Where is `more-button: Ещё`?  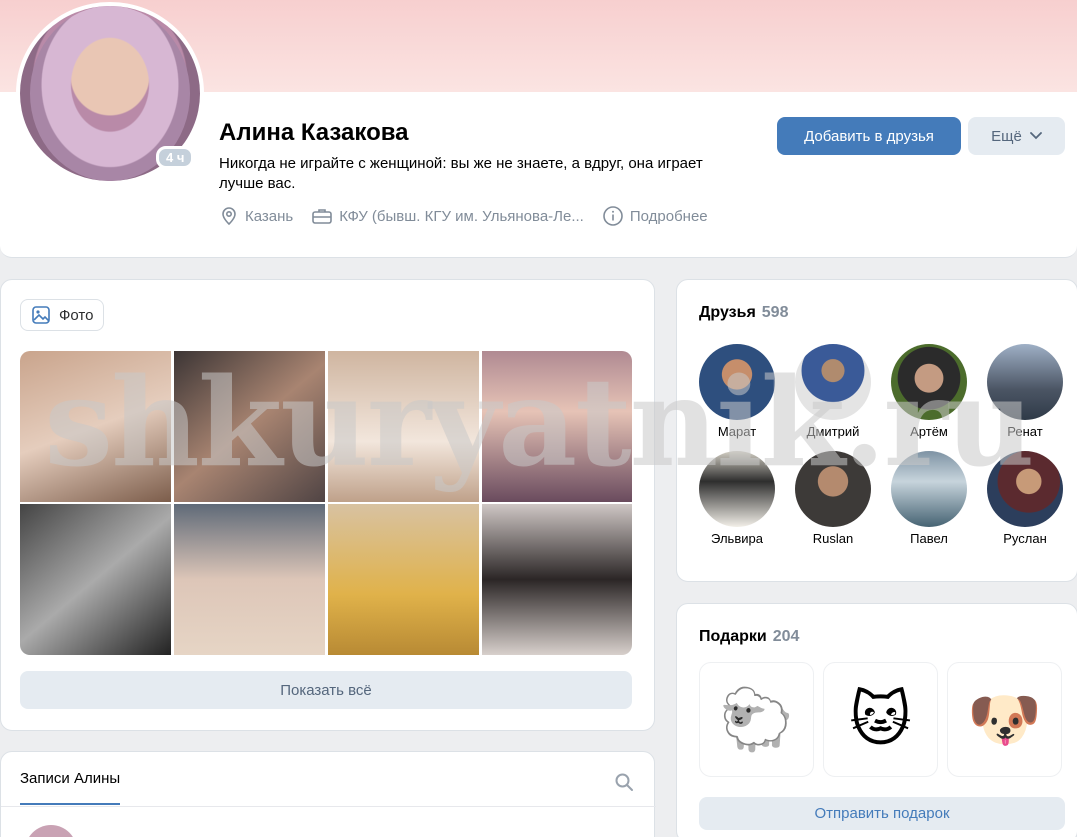 more-button: Ещё is located at coordinates (1016, 136).